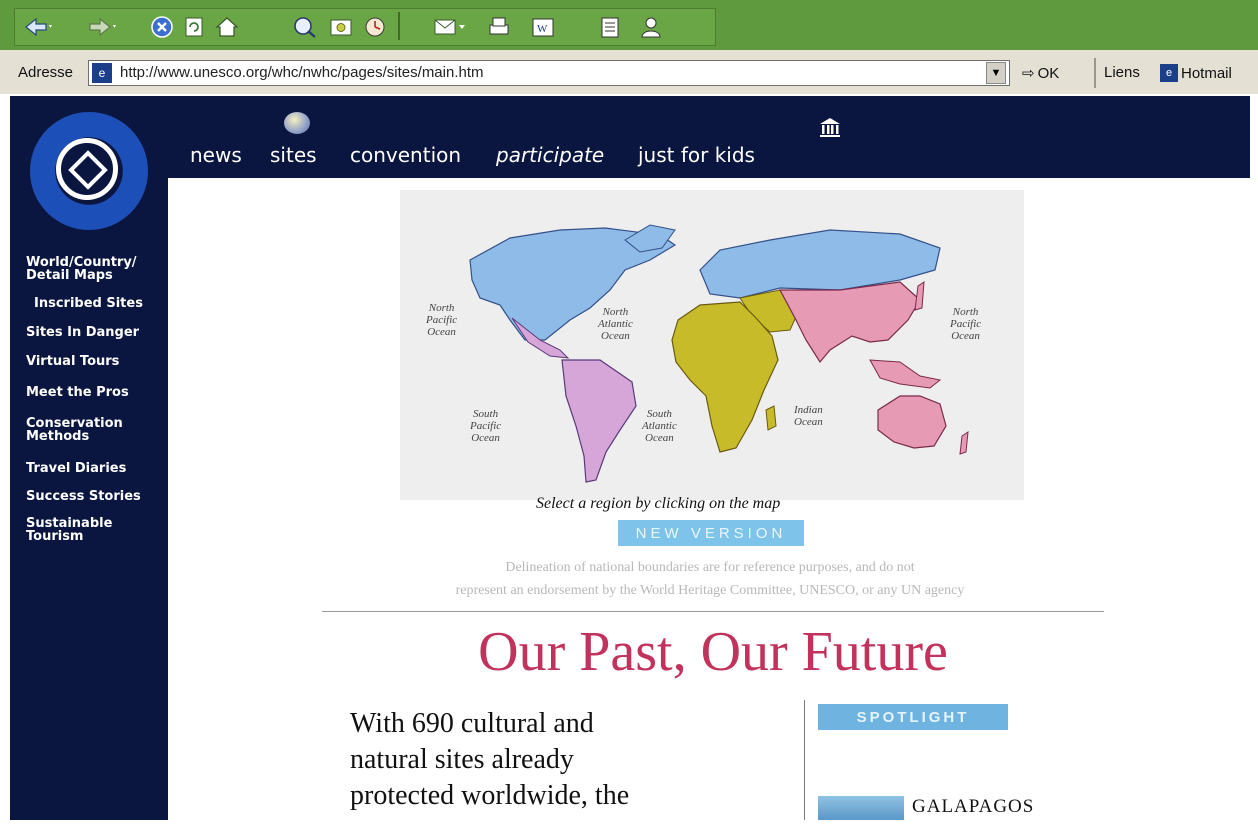  Describe the element at coordinates (973, 807) in the screenshot. I see `spotlight-item-galapagos: GALAPAGOS` at that location.